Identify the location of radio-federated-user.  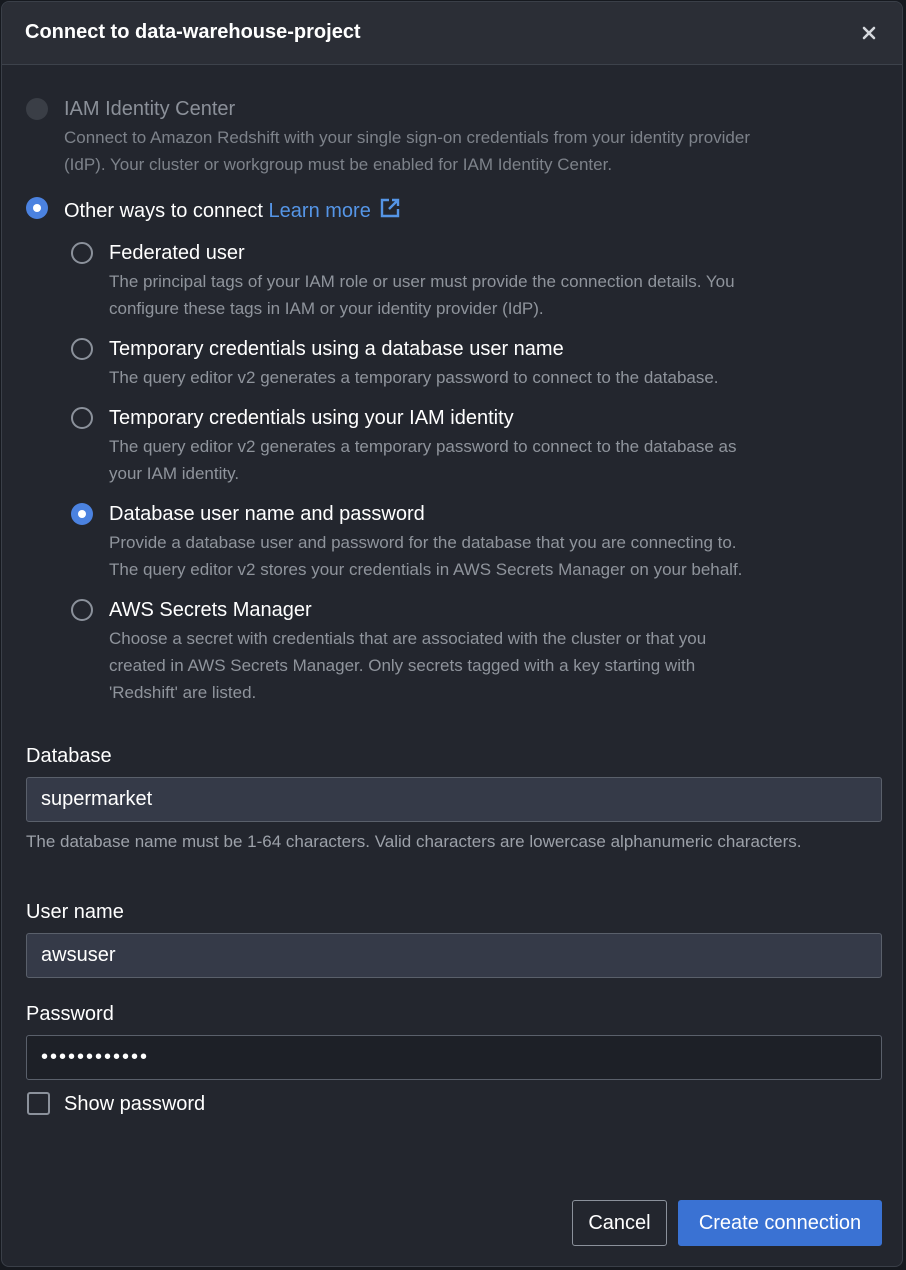
(82, 253).